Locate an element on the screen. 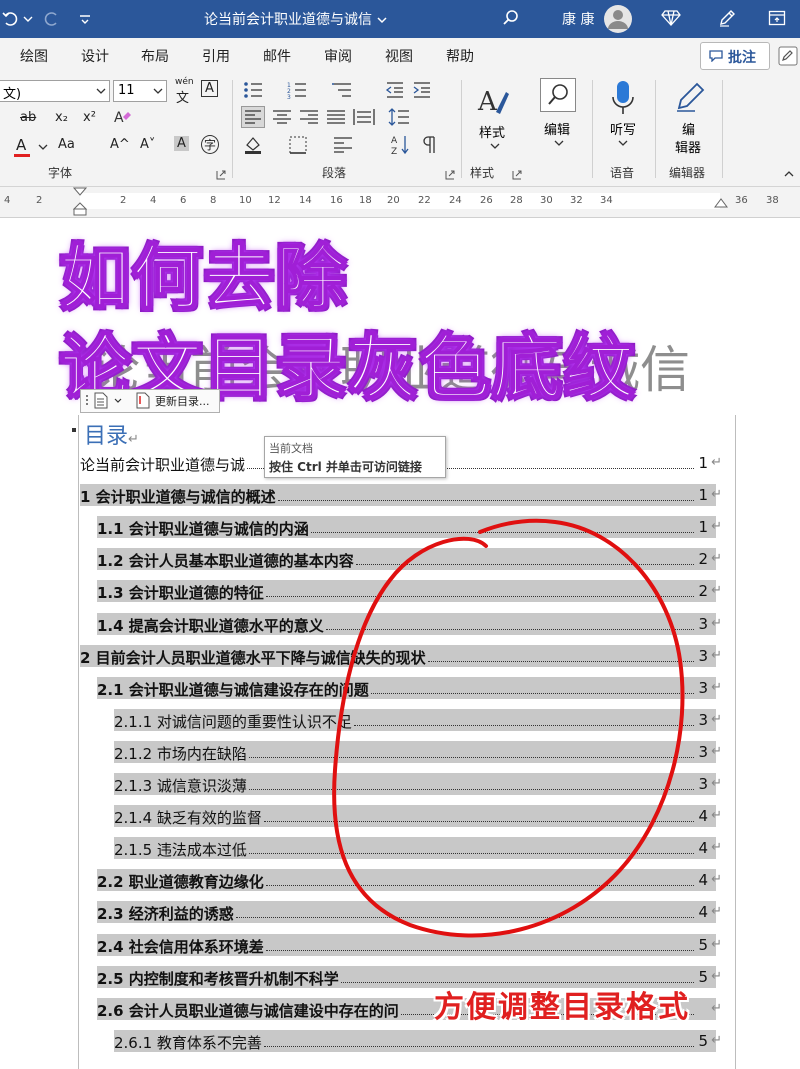 The height and width of the screenshot is (1069, 800). update-toc-icon is located at coordinates (143, 400).